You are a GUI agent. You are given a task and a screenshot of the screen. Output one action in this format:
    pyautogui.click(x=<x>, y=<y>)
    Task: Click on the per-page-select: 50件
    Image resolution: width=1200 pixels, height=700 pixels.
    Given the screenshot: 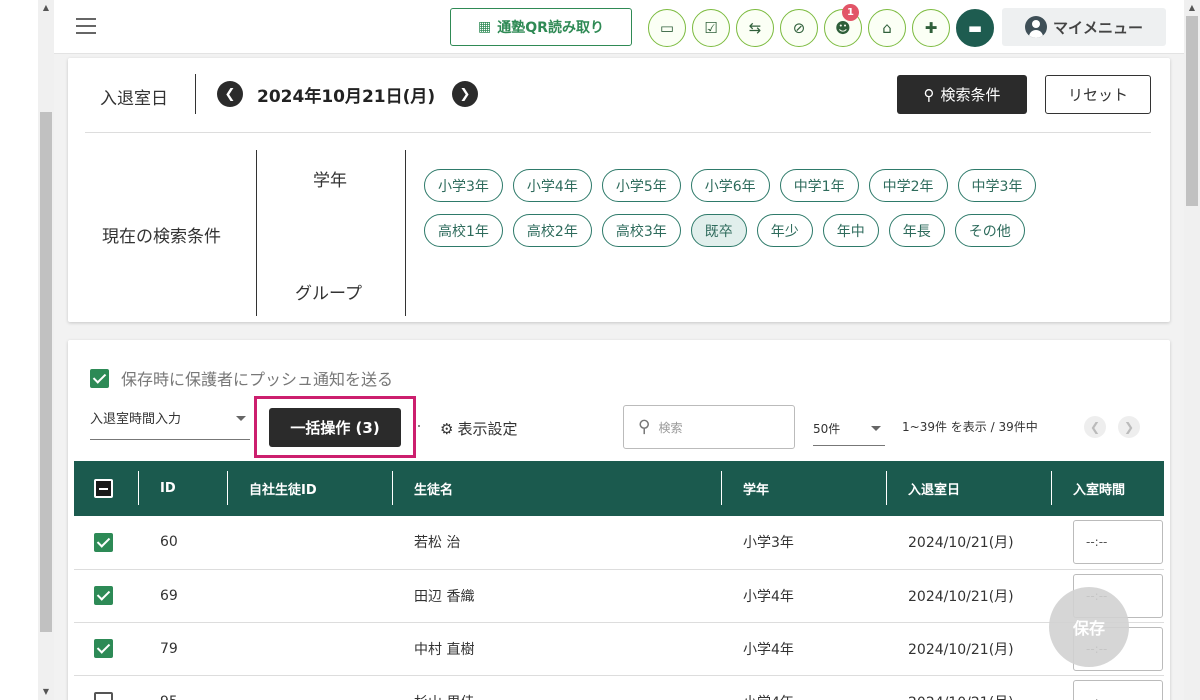 What is the action you would take?
    pyautogui.click(x=849, y=433)
    